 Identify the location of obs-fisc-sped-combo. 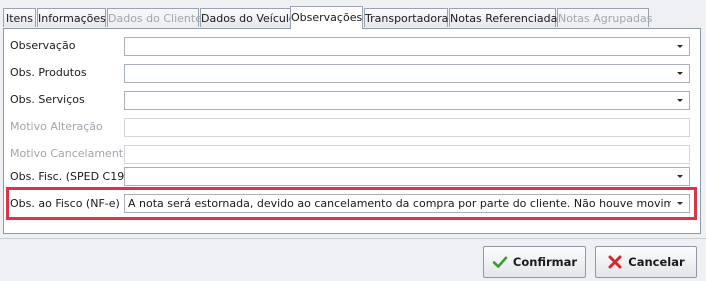
(407, 176).